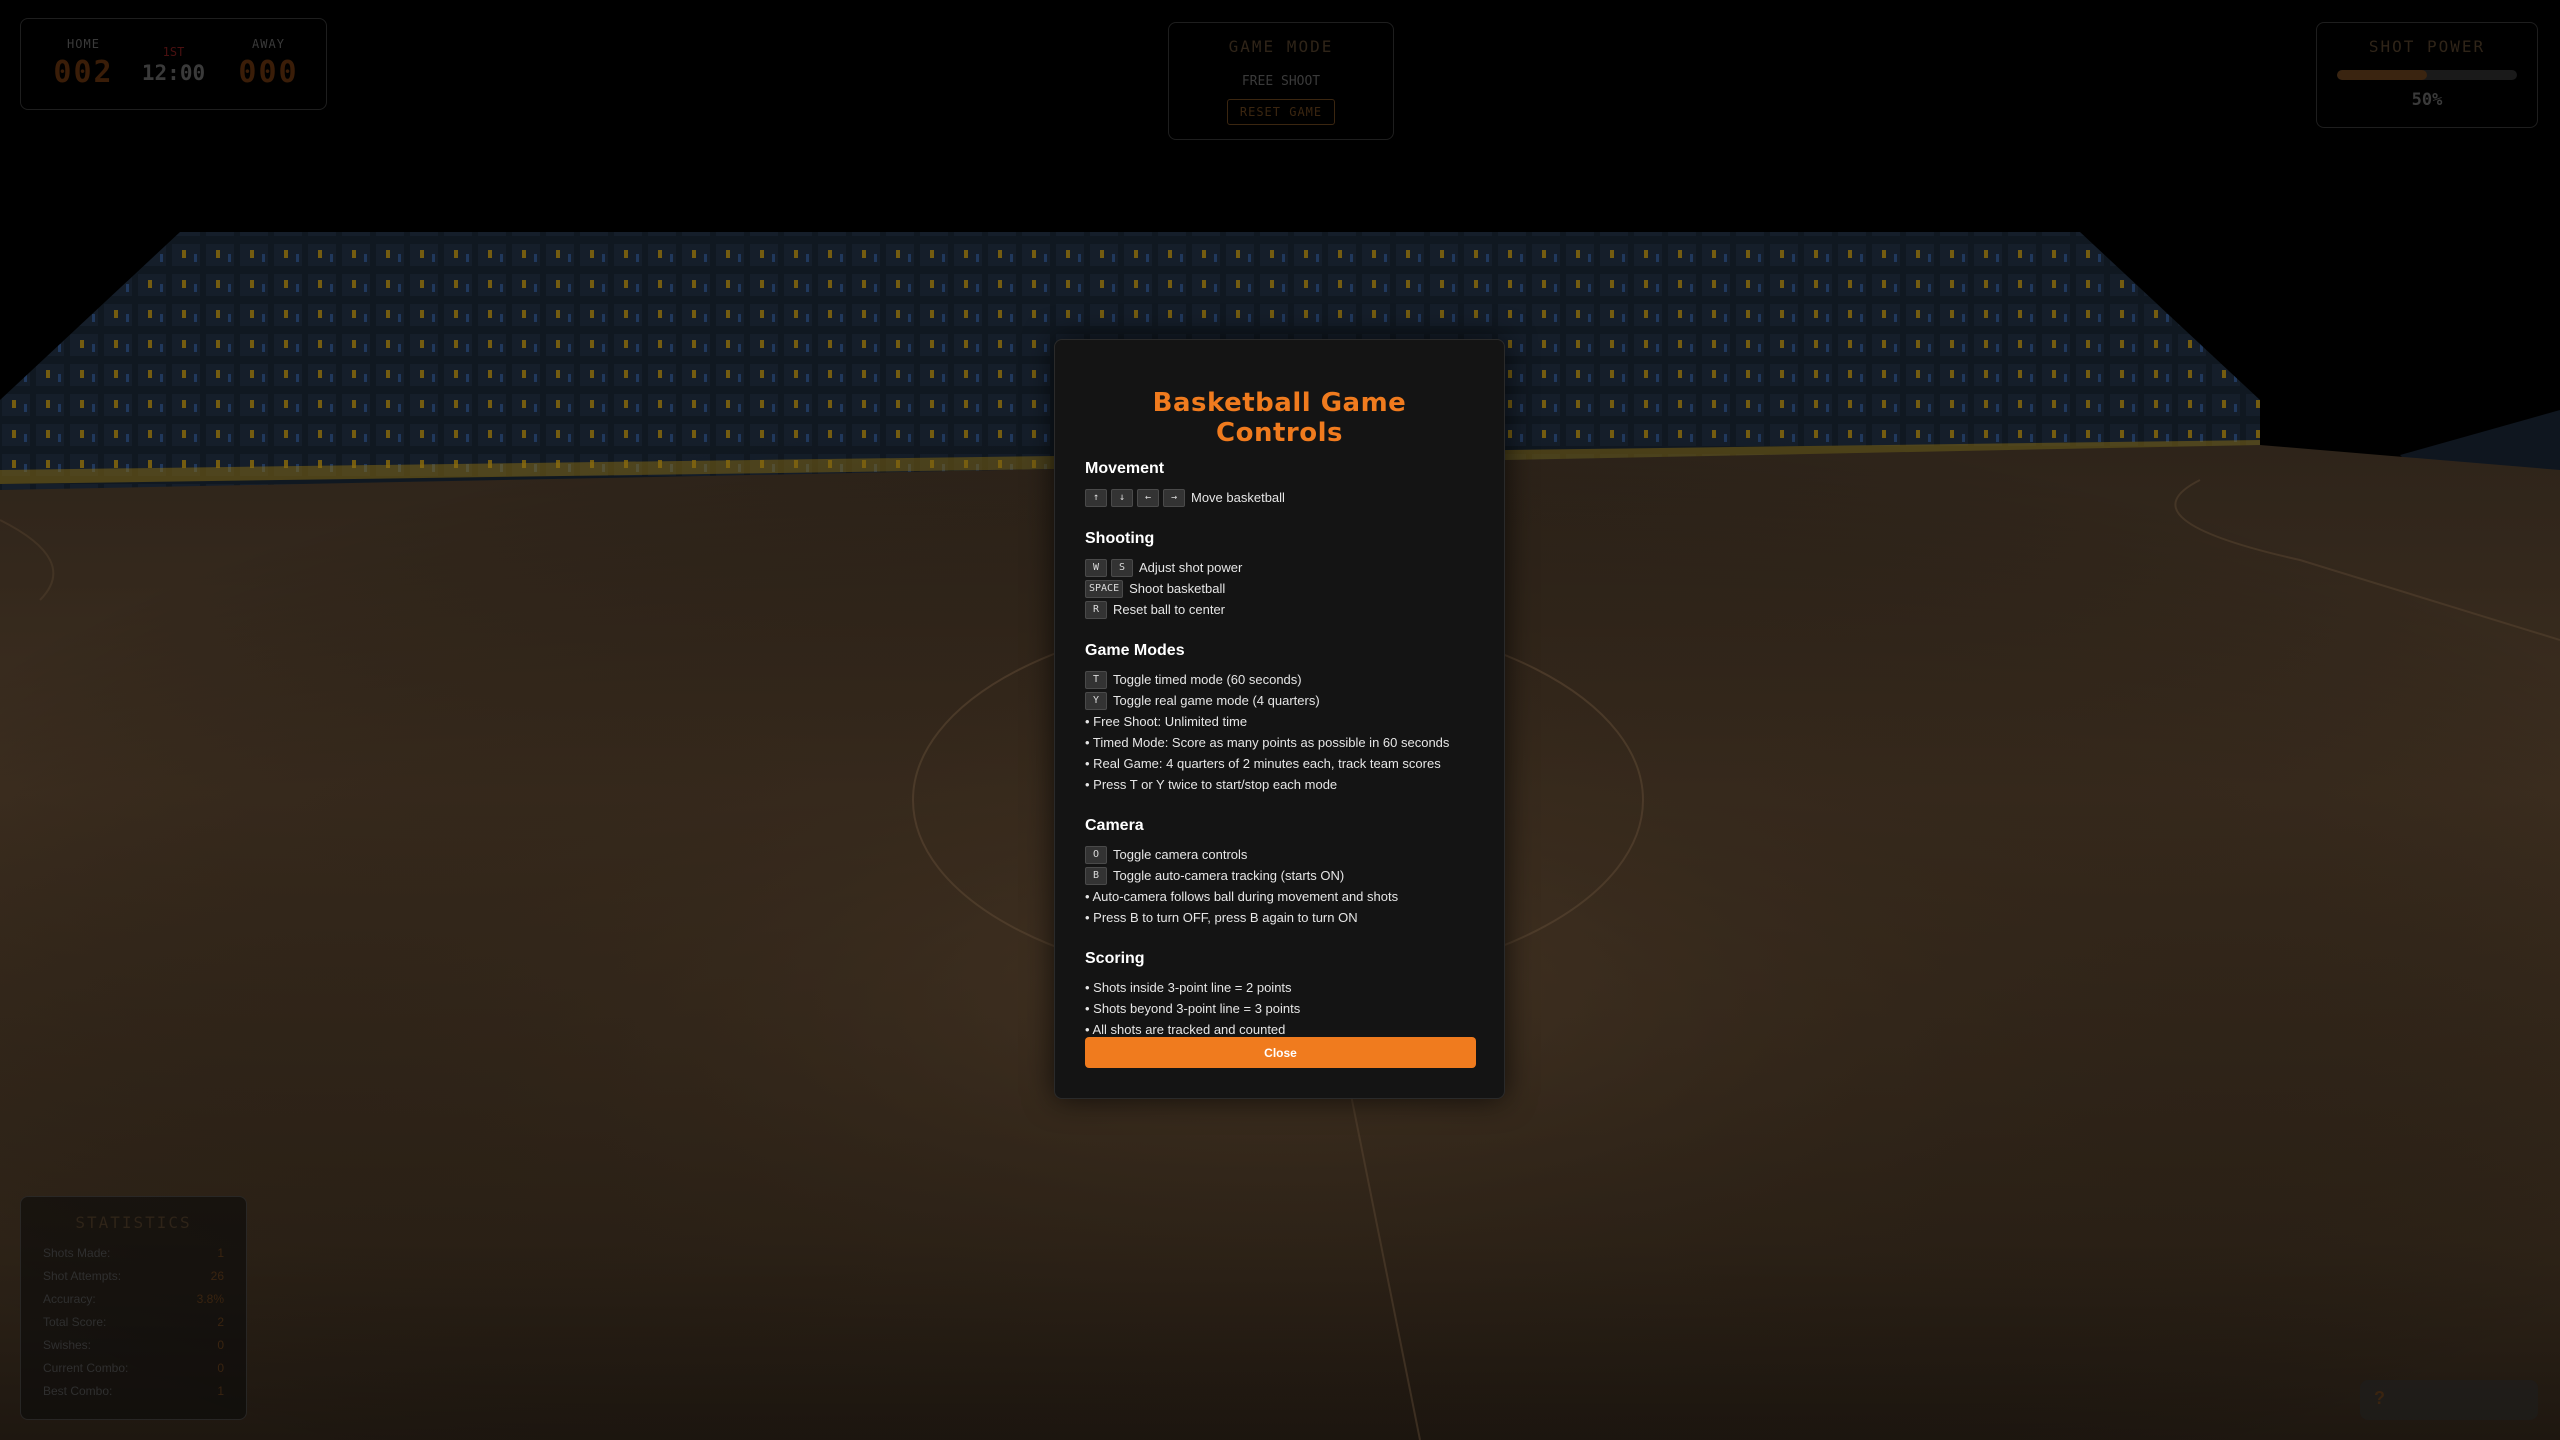  I want to click on r-key: R, so click(1096, 609).